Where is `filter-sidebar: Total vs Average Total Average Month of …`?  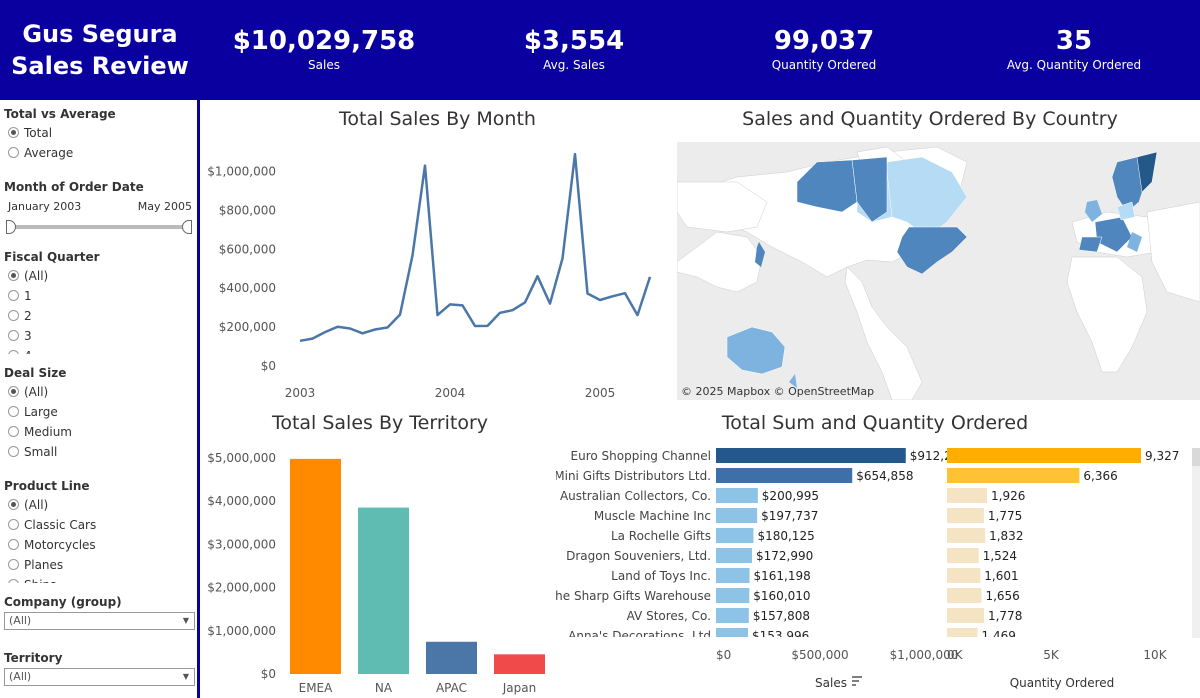
filter-sidebar: Total vs Average Total Average Month of … is located at coordinates (100, 399).